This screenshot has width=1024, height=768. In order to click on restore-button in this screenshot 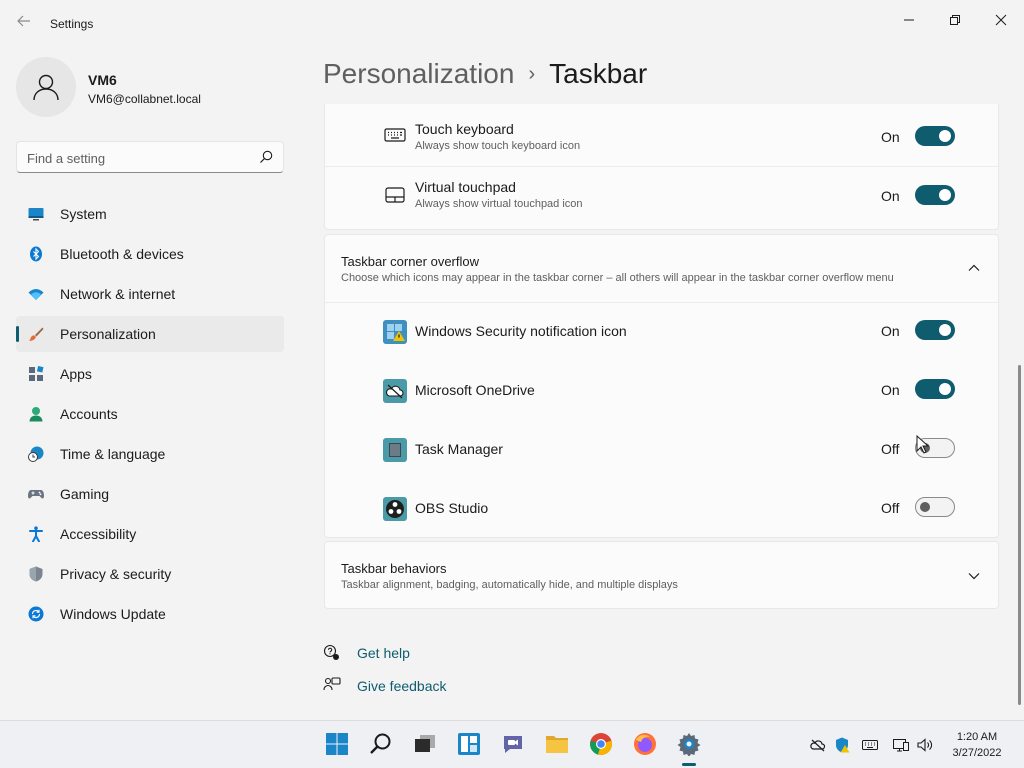, I will do `click(955, 20)`.